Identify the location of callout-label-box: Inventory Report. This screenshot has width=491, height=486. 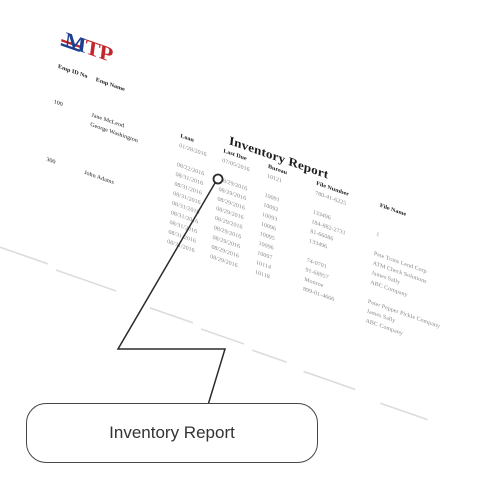
(172, 433).